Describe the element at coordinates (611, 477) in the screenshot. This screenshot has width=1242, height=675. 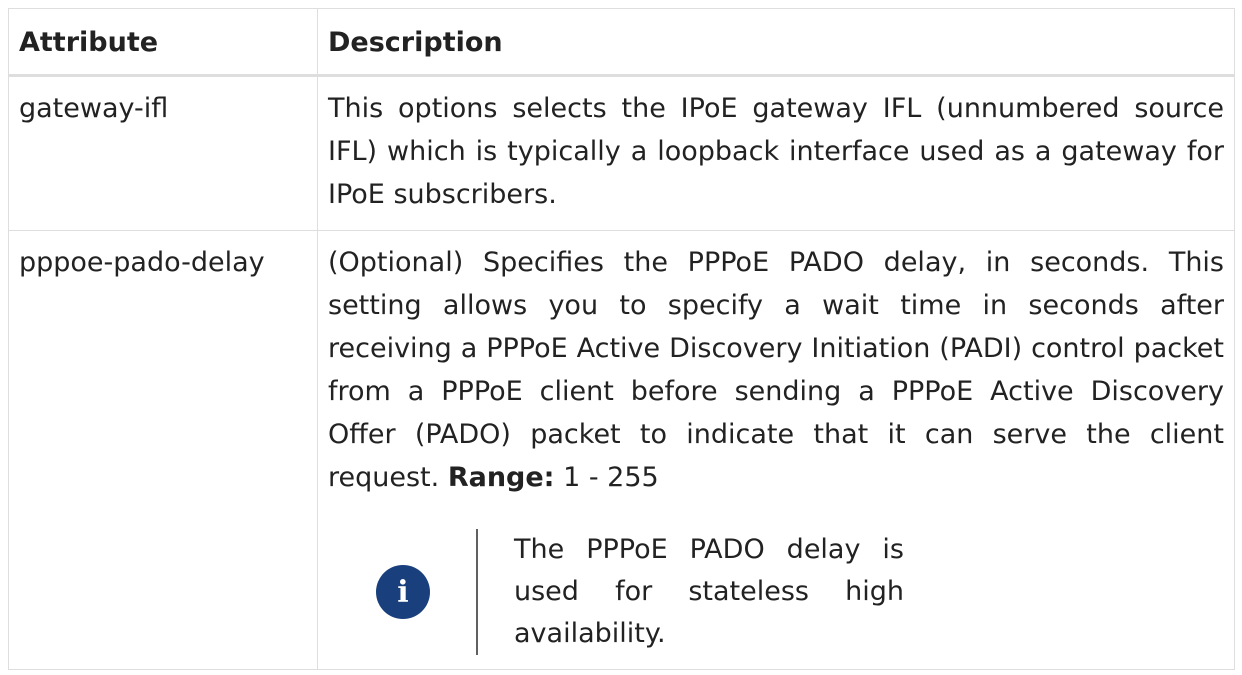
I see `range-value: 1 - 255` at that location.